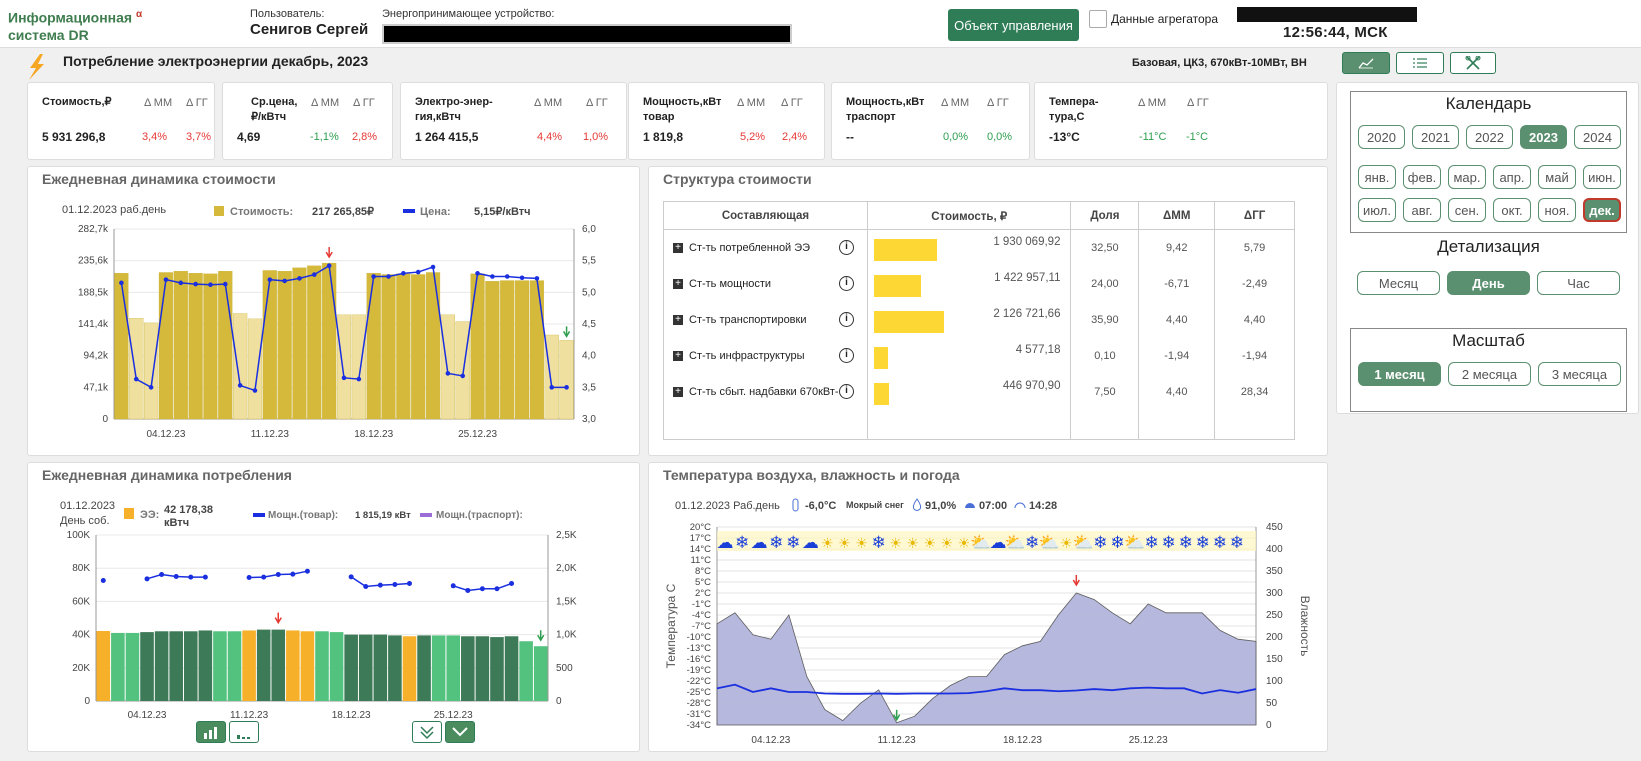 The image size is (1641, 761). What do you see at coordinates (1579, 374) in the screenshot?
I see `scale-option-3: 3 месяца` at bounding box center [1579, 374].